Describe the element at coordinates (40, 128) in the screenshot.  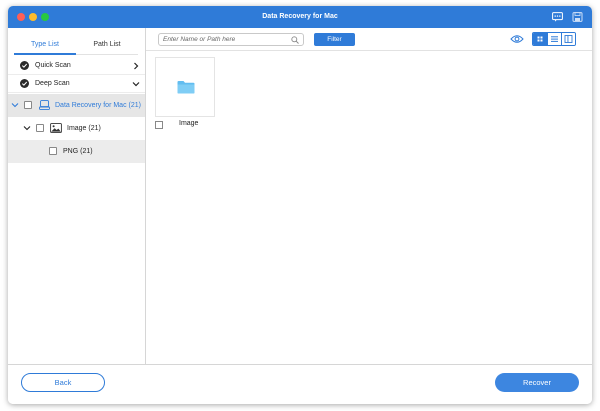
I see `image-checkbox` at that location.